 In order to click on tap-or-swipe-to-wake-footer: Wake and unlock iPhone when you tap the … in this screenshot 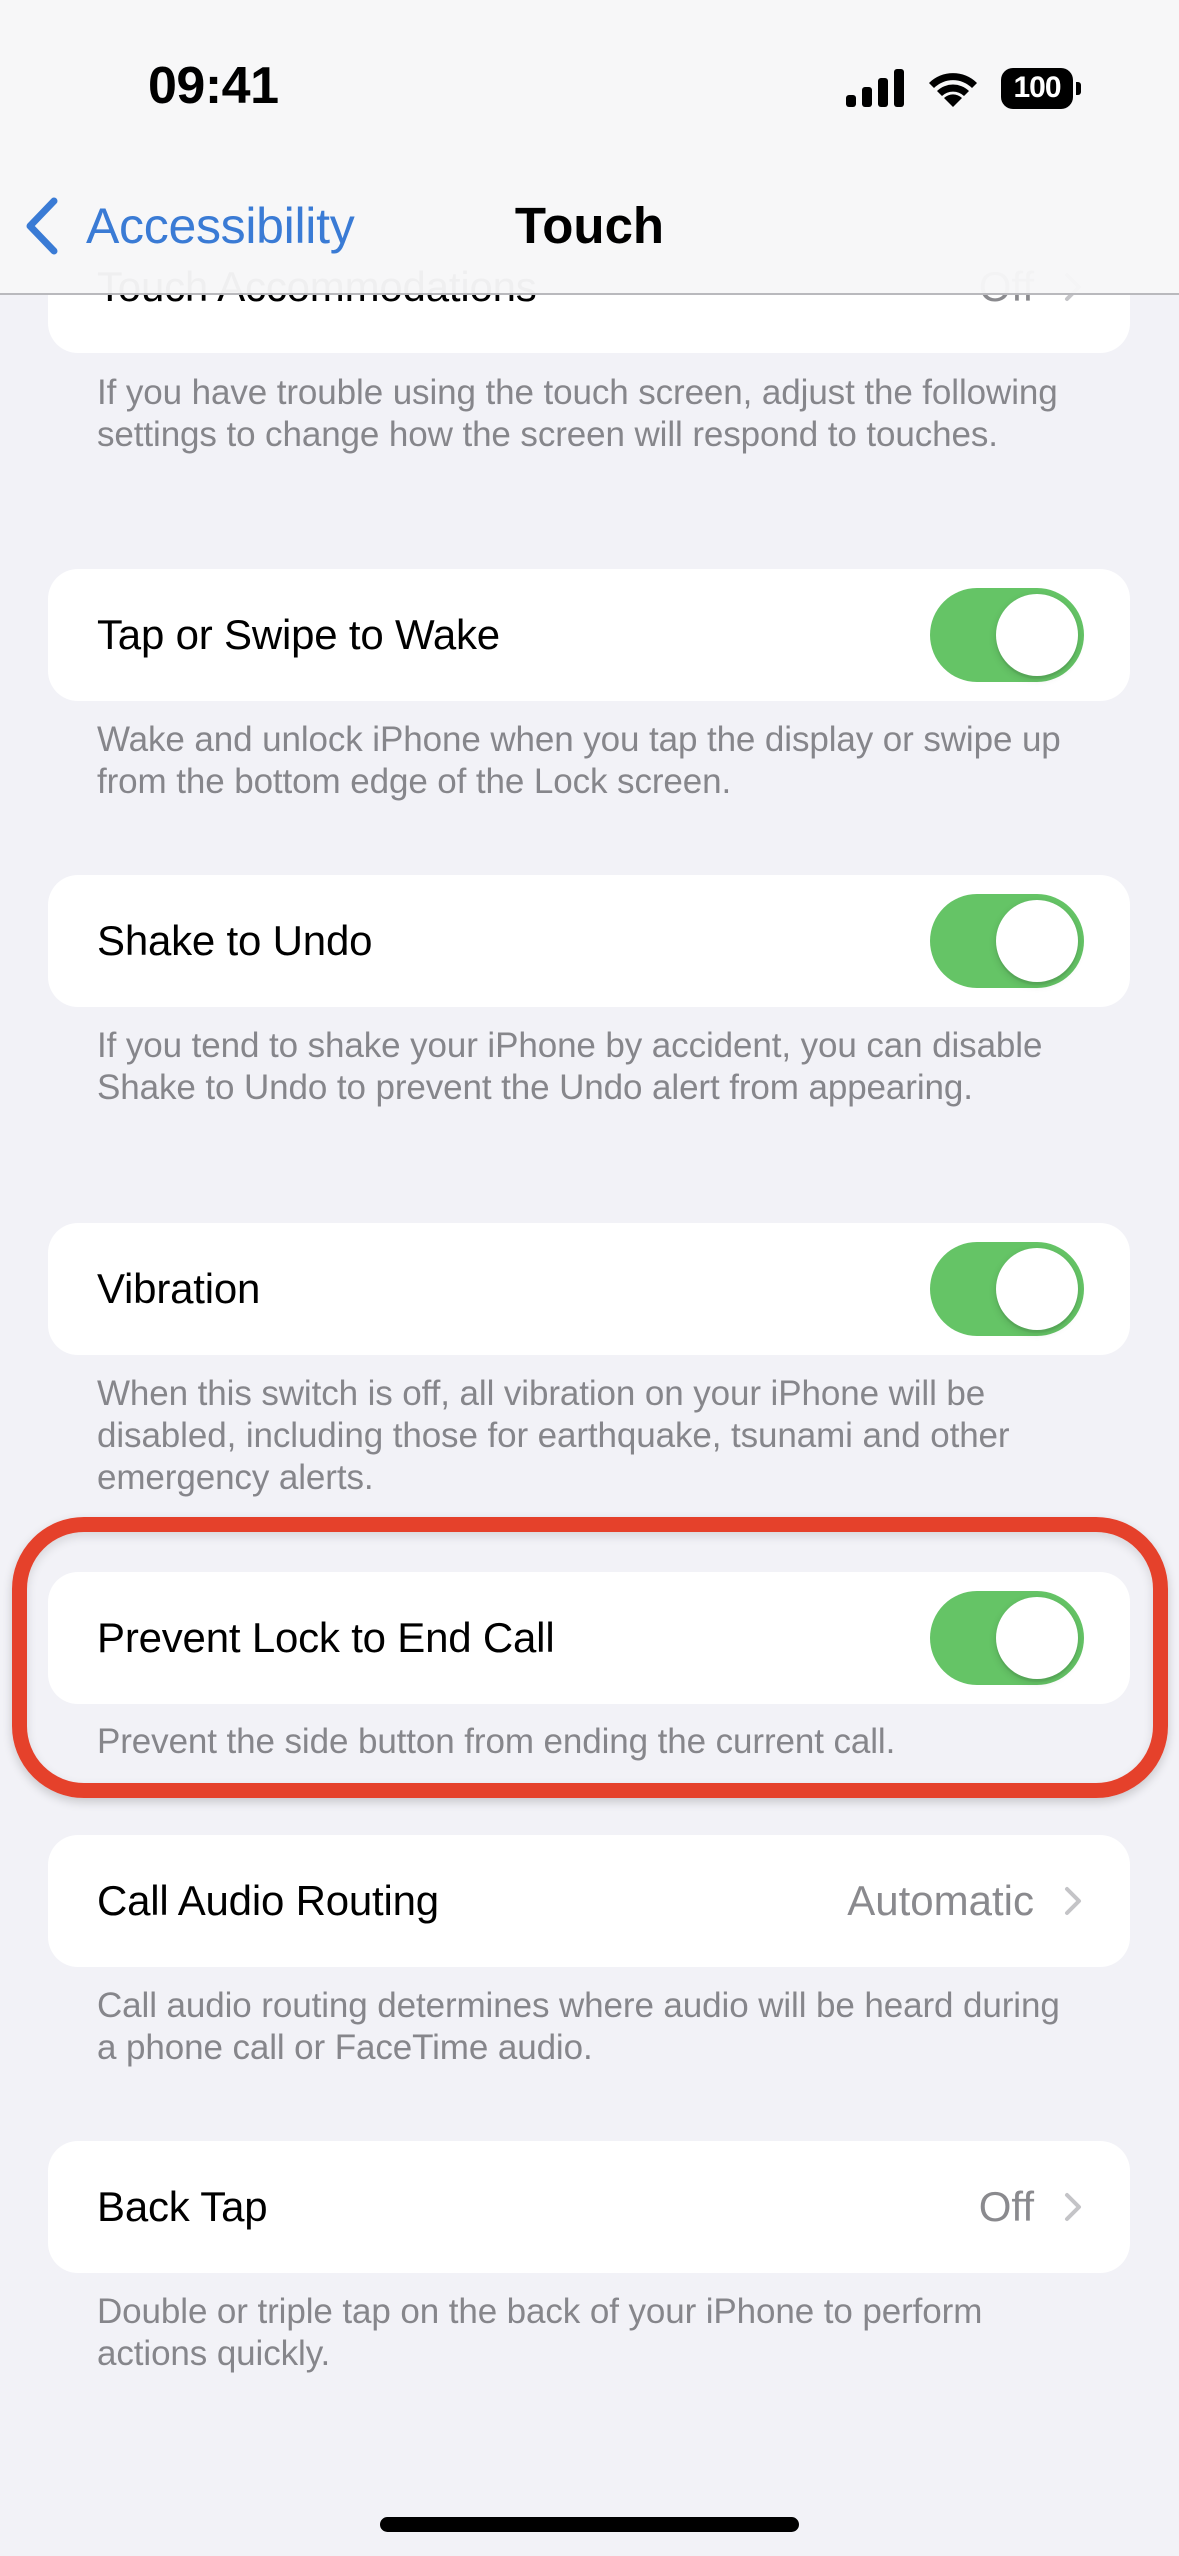, I will do `click(579, 760)`.